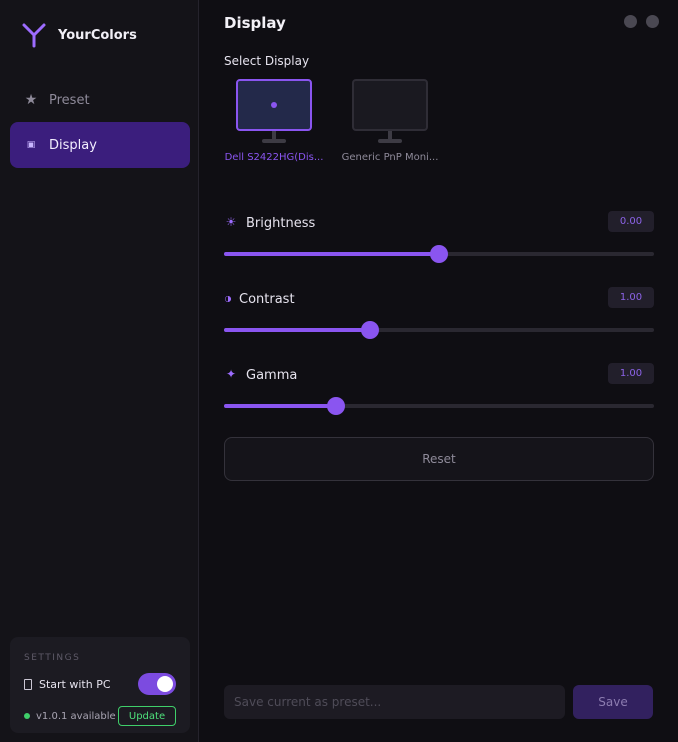 The width and height of the screenshot is (678, 742). Describe the element at coordinates (439, 312) in the screenshot. I see `contrast-control: ◑ Contrast 1.00` at that location.